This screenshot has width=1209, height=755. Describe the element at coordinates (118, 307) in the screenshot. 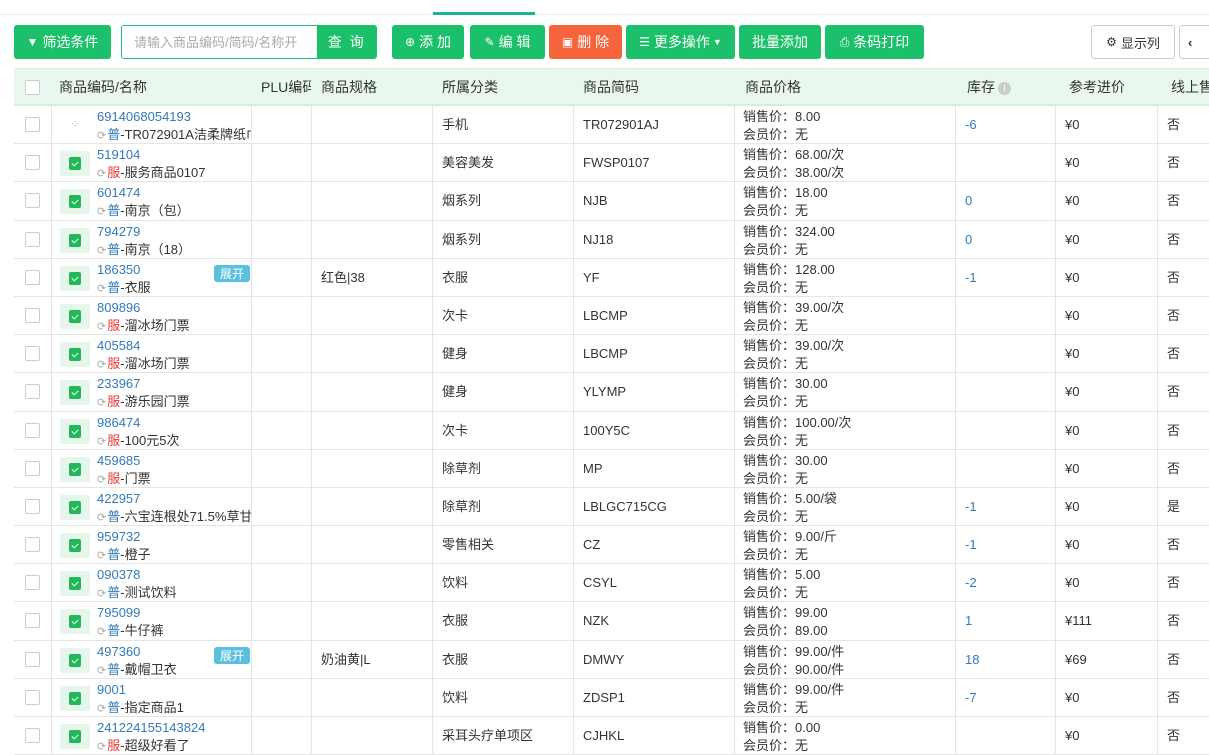

I see `product-code: 809896` at that location.